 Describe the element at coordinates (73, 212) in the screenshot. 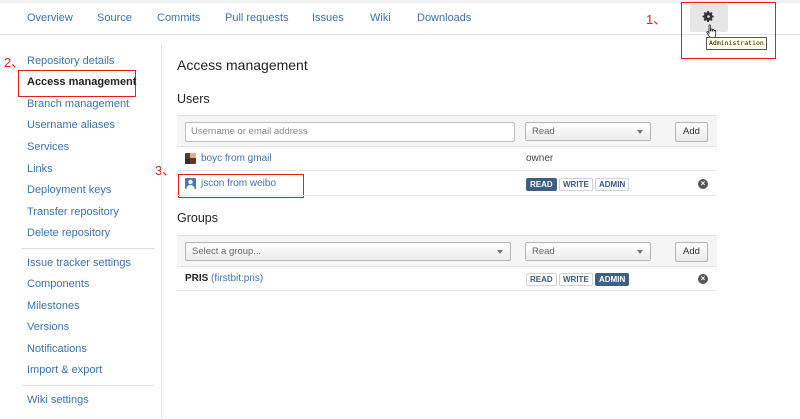

I see `sidebar-item-transfer-repository: Transfer repository` at that location.